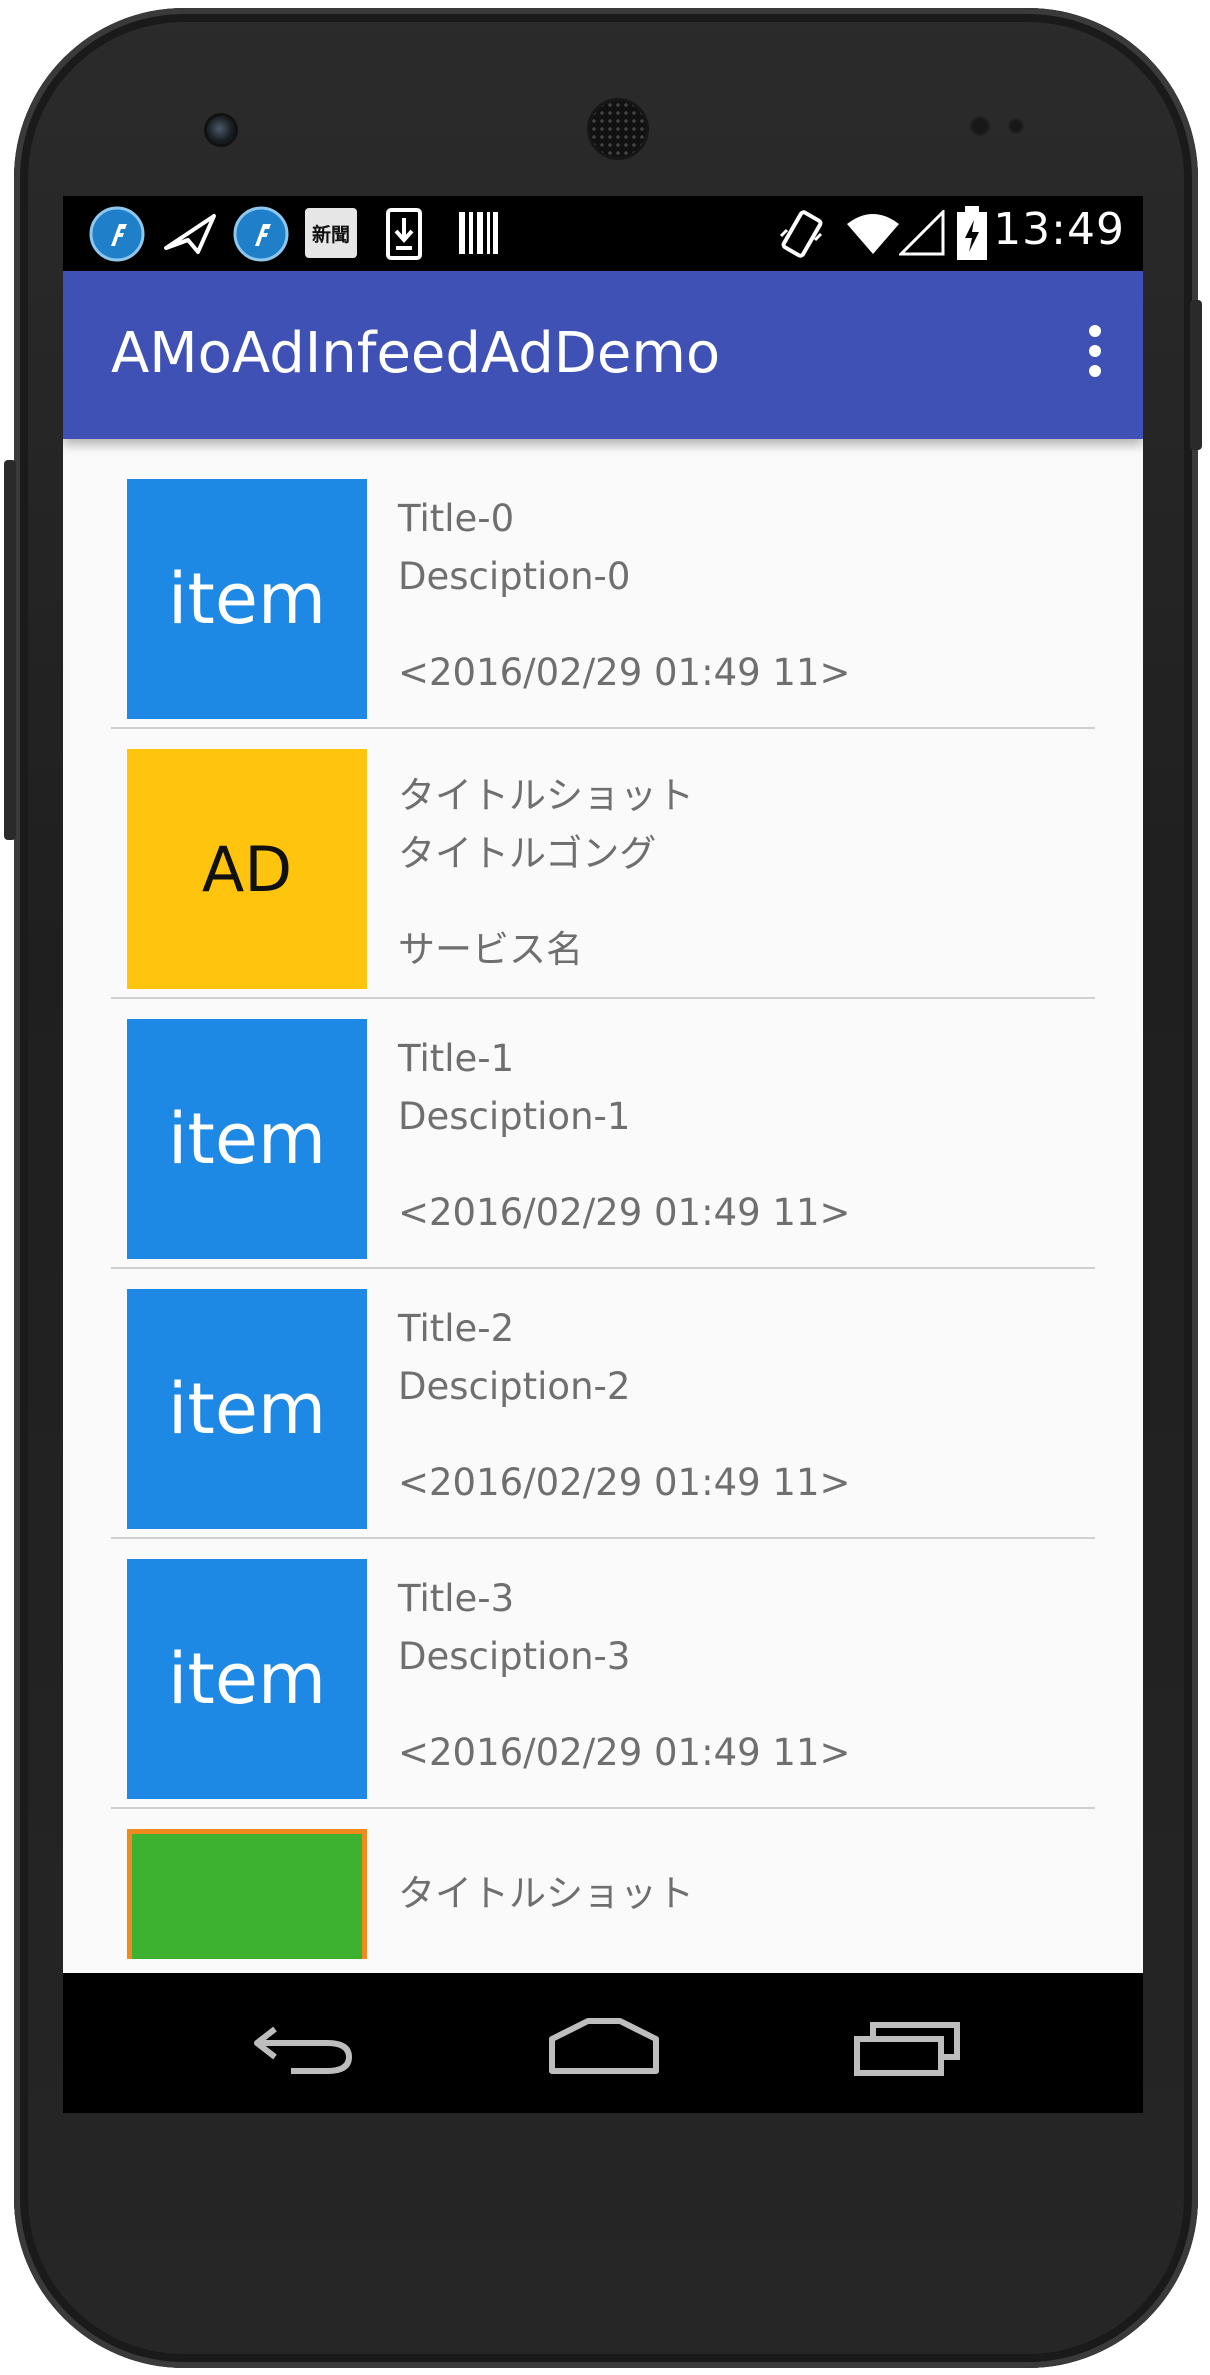 This screenshot has width=1210, height=2375. What do you see at coordinates (801, 234) in the screenshot?
I see `vibrate-icon` at bounding box center [801, 234].